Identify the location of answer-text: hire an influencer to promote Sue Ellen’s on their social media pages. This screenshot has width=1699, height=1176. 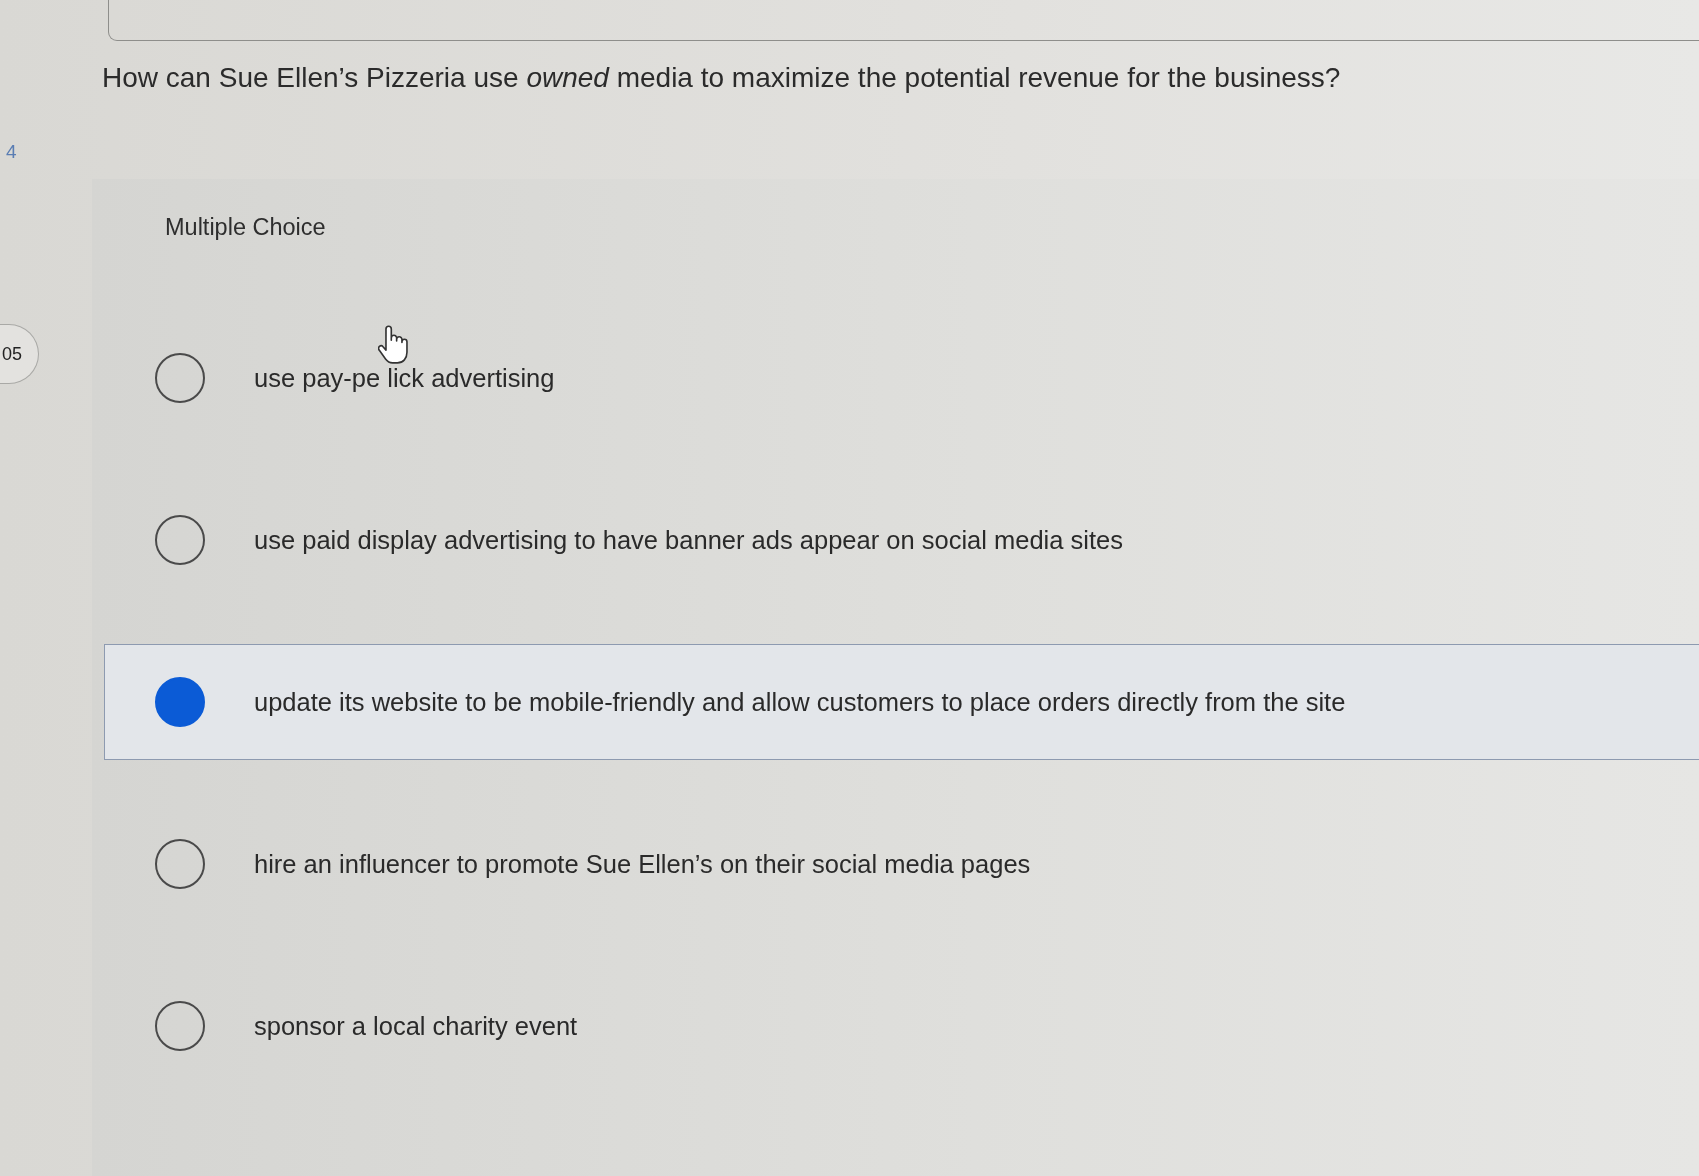
(642, 864).